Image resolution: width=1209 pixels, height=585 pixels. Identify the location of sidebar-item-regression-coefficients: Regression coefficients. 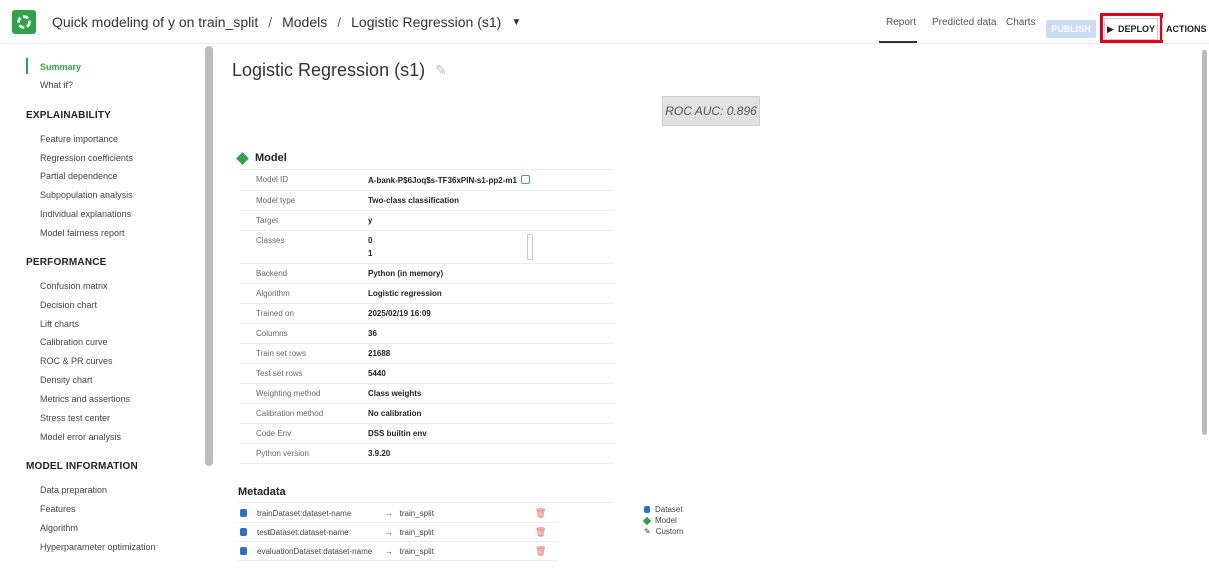
(86, 158).